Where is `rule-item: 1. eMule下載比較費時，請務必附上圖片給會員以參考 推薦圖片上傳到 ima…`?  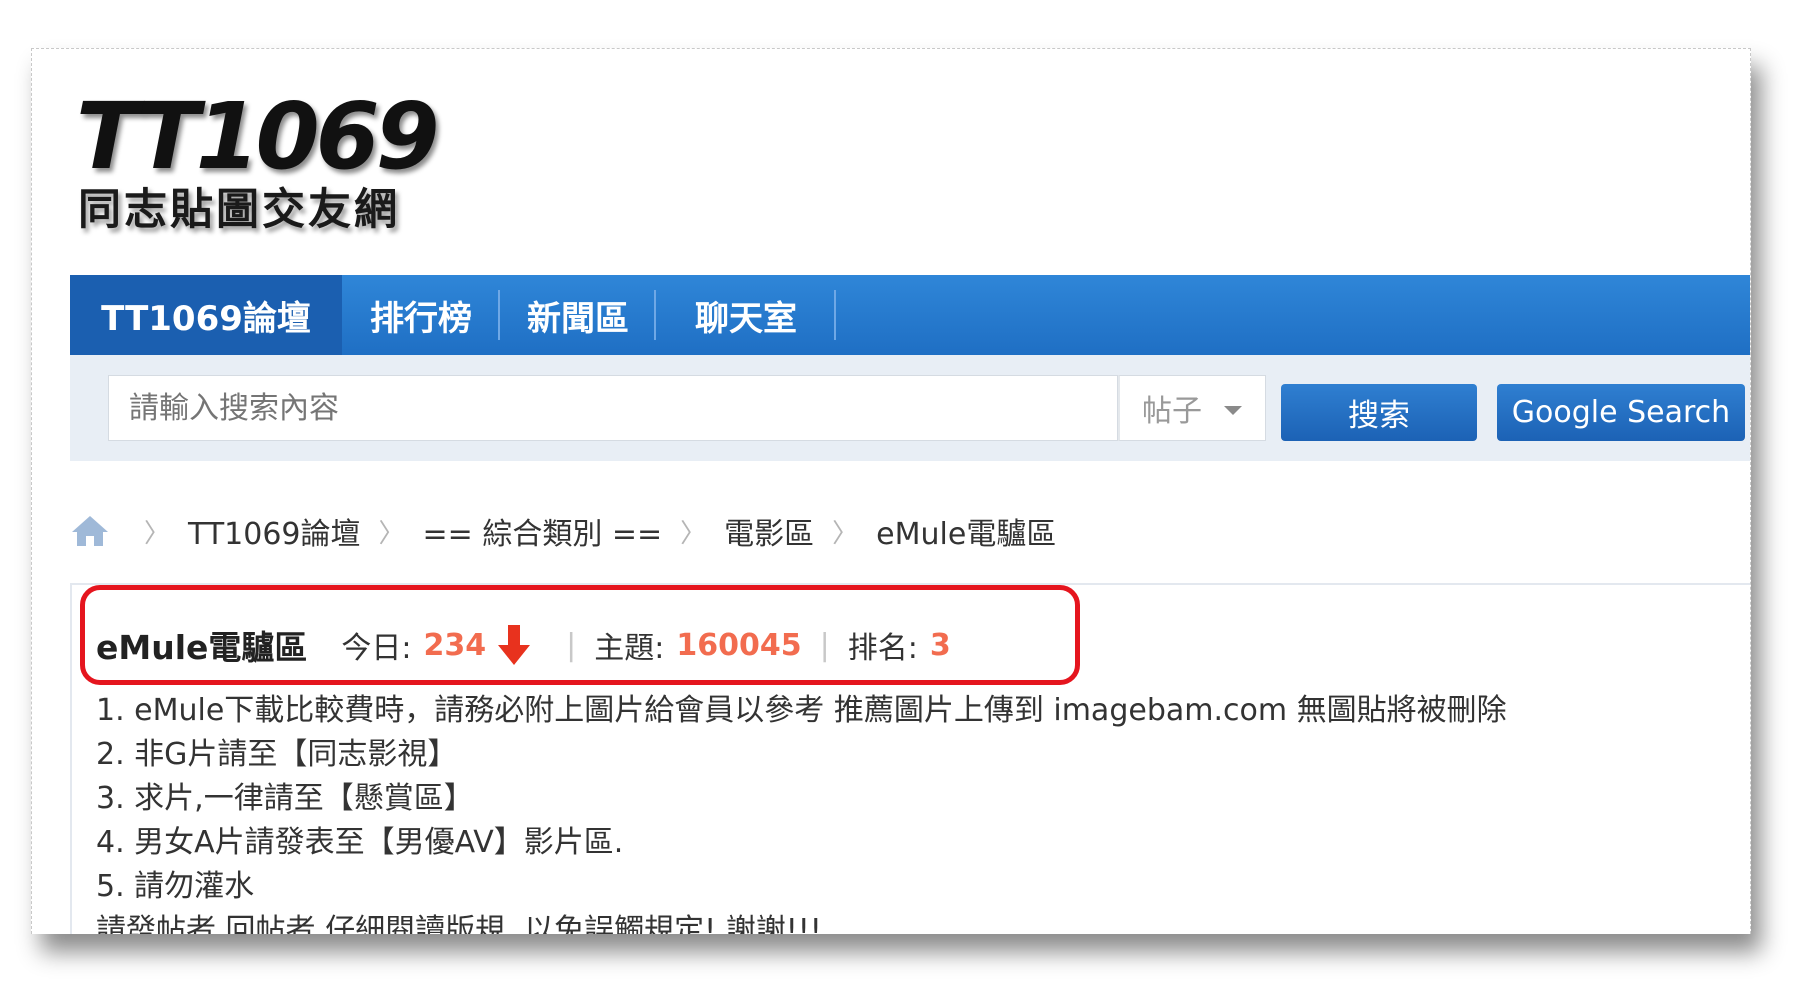
rule-item: 1. eMule下載比較費時，請務必附上圖片給會員以參考 推薦圖片上傳到 ima… is located at coordinates (801, 710).